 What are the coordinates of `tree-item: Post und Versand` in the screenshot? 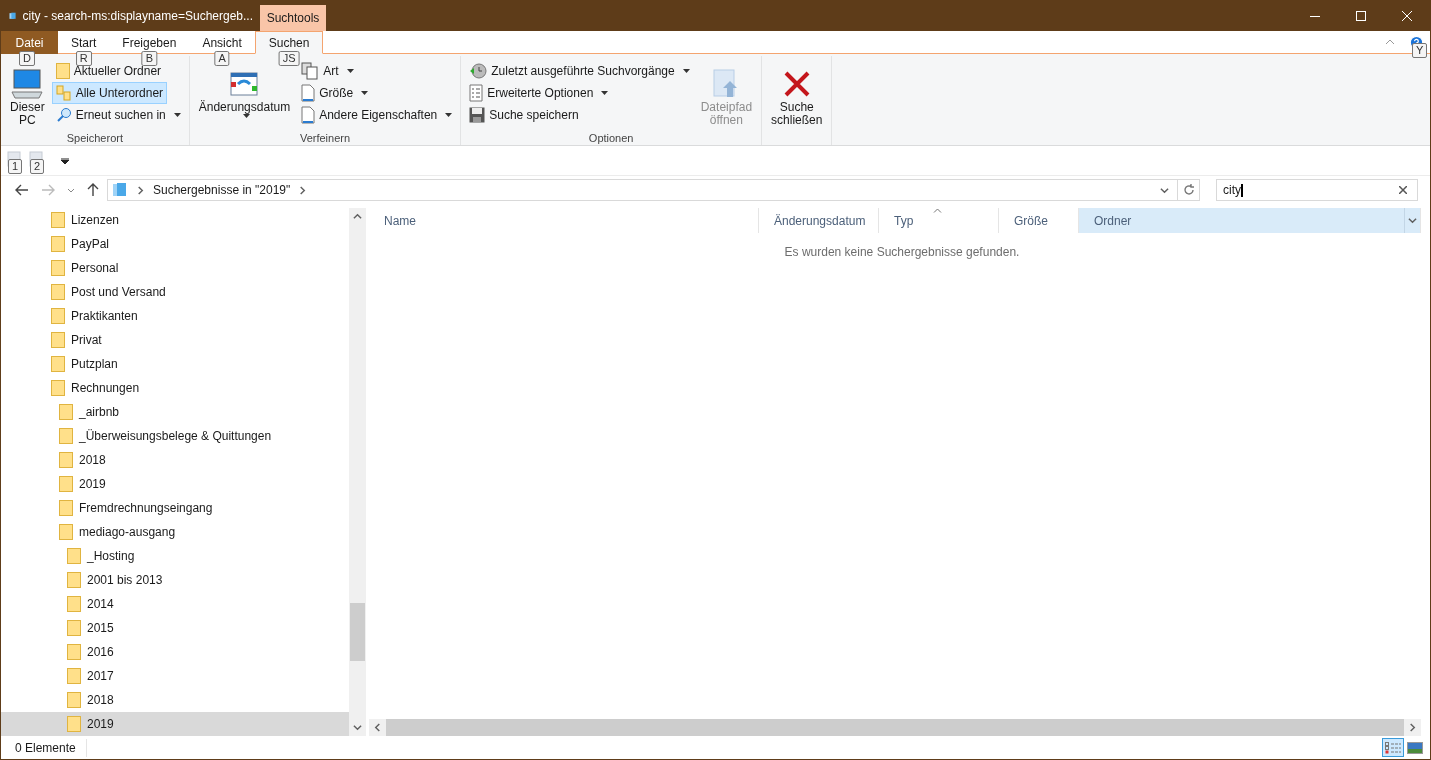 It's located at (175, 292).